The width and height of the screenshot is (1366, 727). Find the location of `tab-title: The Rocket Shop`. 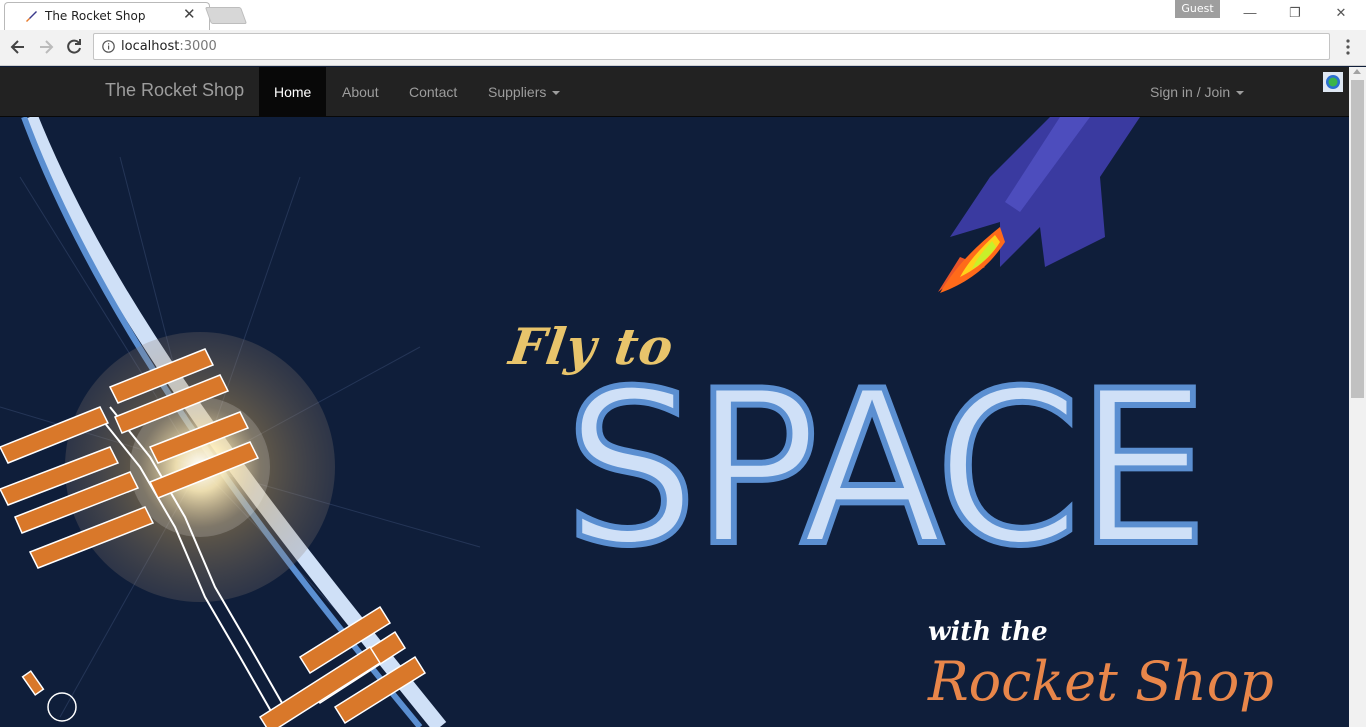

tab-title: The Rocket Shop is located at coordinates (95, 16).